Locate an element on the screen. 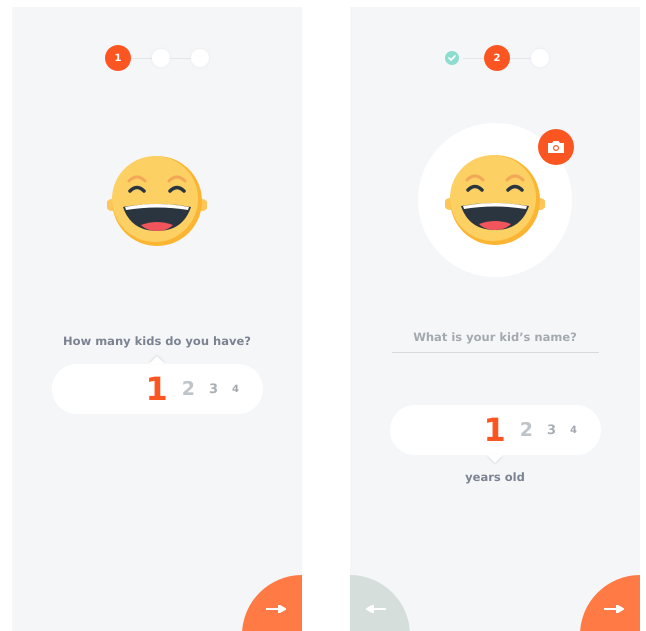 The width and height of the screenshot is (646, 631). pointer-triangle is located at coordinates (495, 459).